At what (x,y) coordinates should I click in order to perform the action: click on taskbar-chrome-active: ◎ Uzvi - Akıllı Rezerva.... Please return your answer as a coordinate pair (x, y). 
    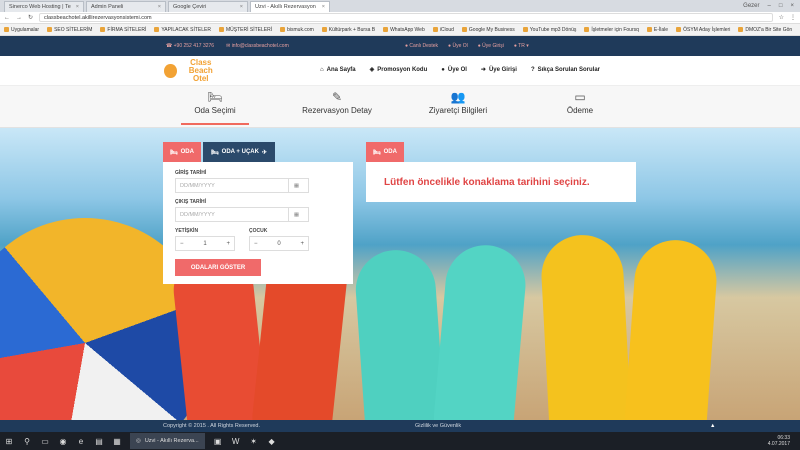
    Looking at the image, I should click on (167, 441).